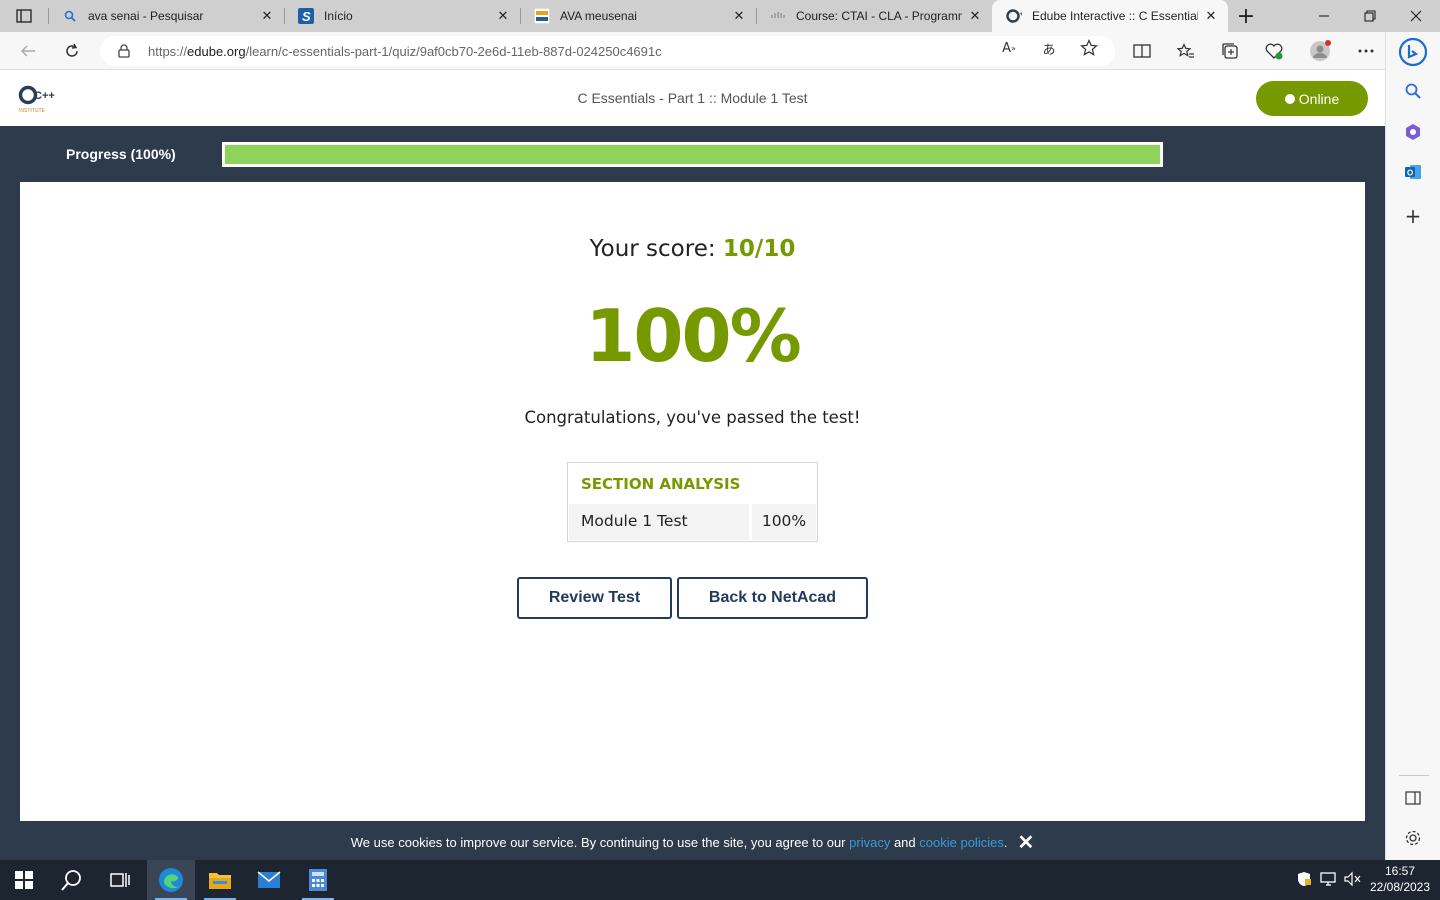 This screenshot has width=1440, height=900. I want to click on score-line: Your score: 10/10, so click(692, 249).